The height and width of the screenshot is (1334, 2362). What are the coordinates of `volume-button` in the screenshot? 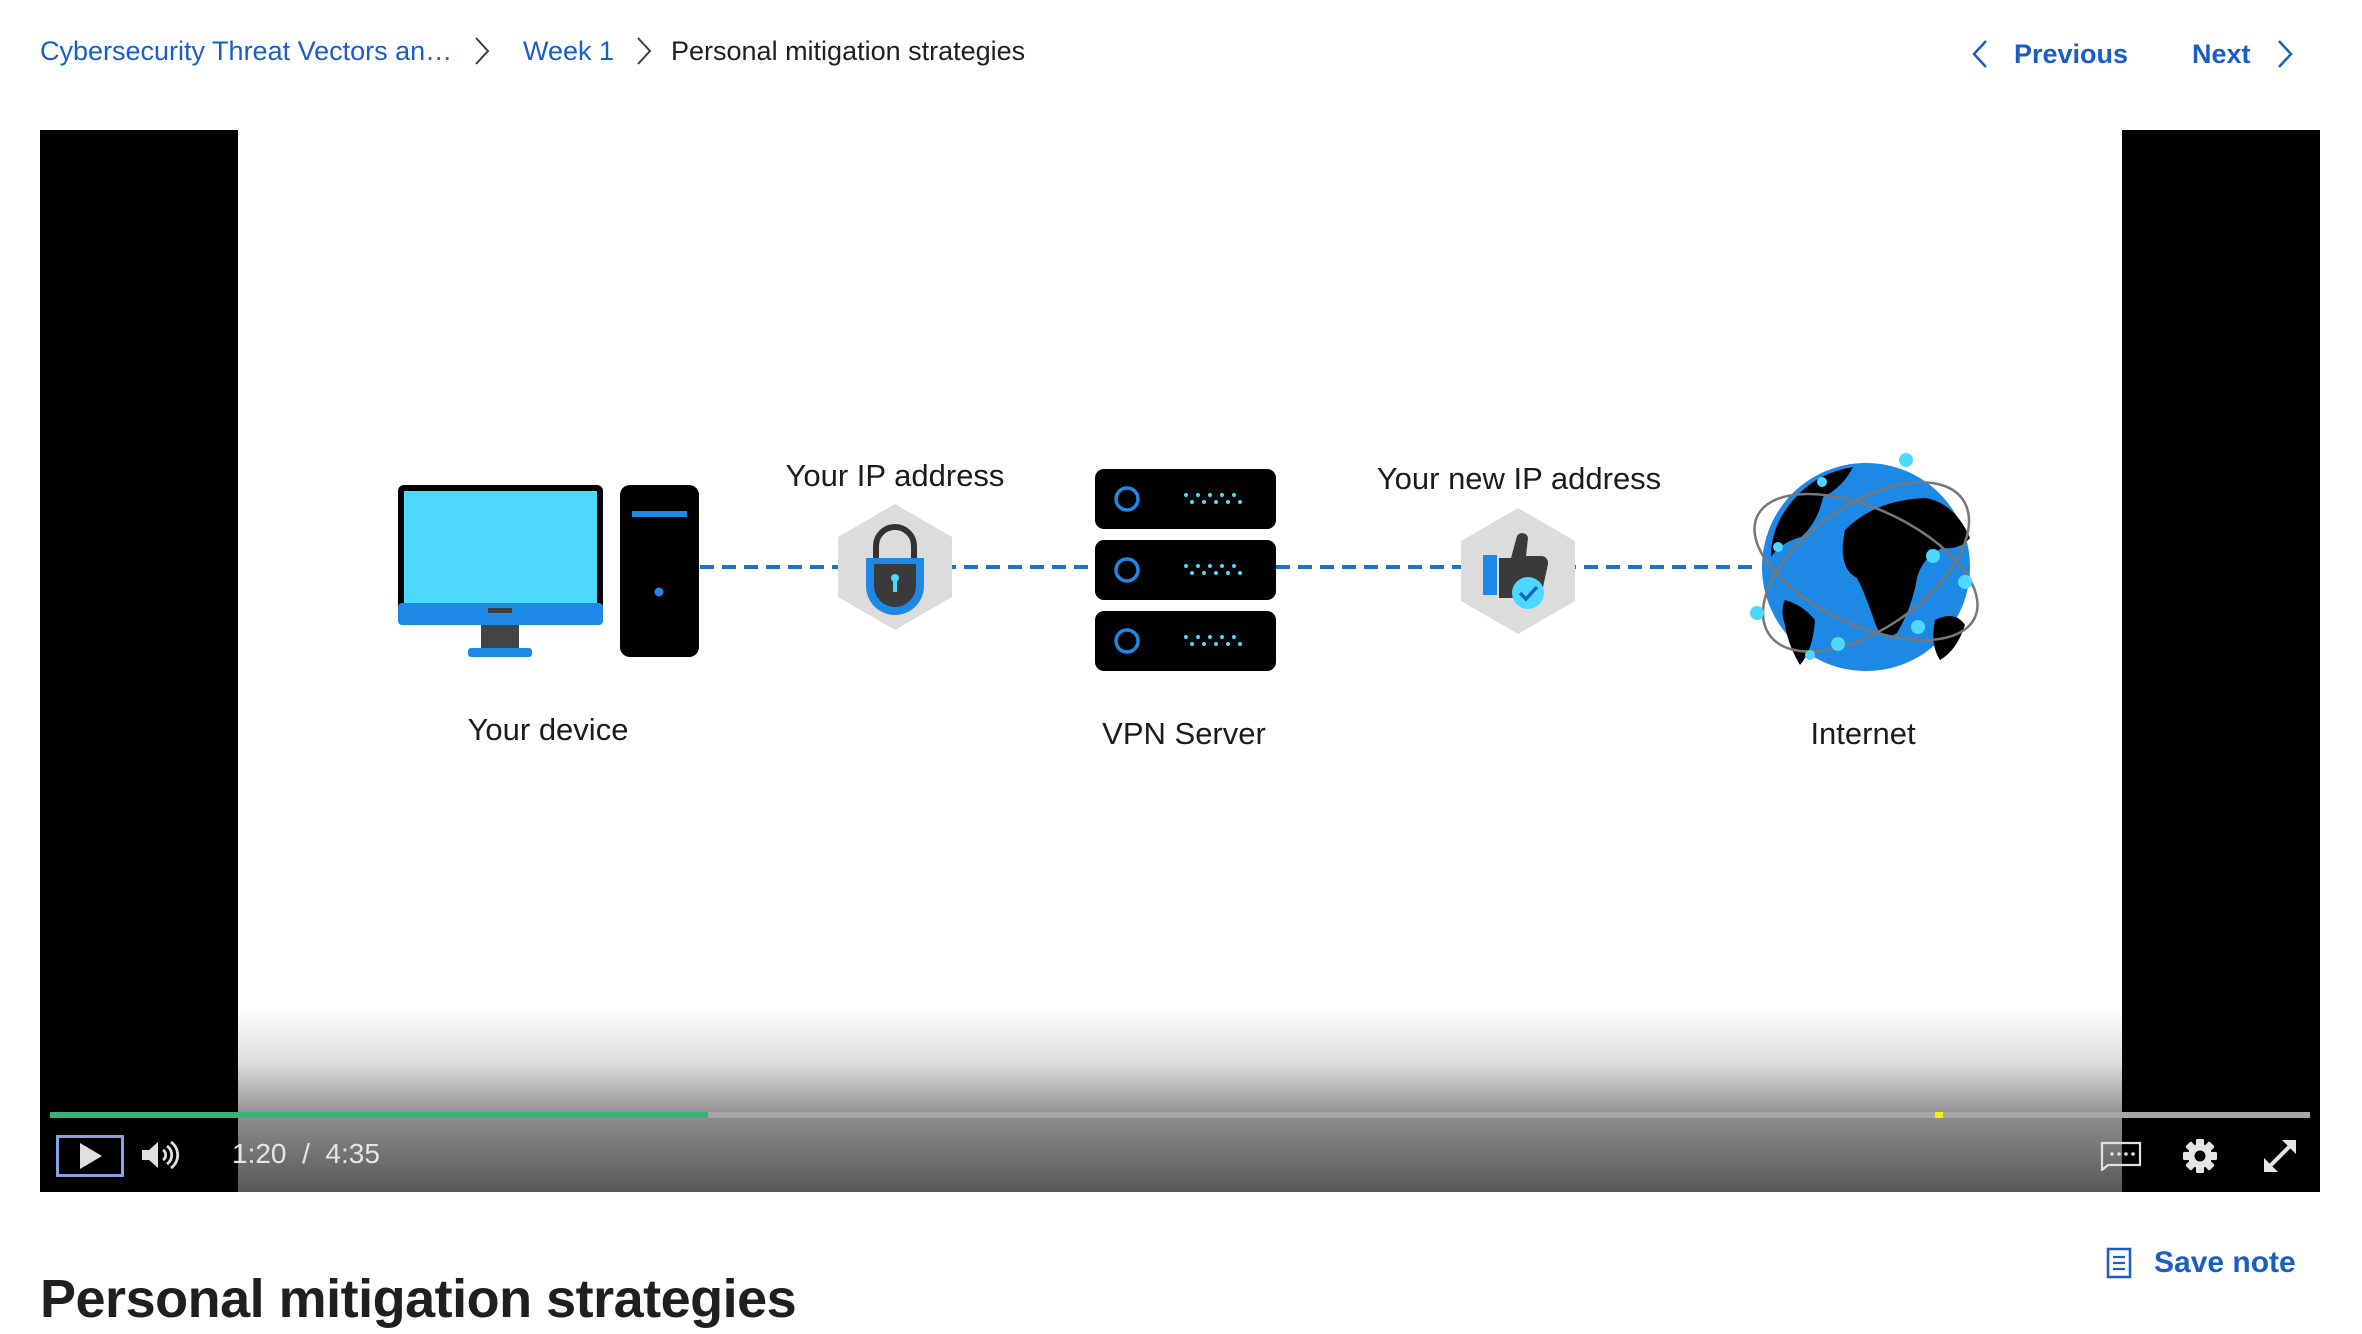 It's located at (160, 1155).